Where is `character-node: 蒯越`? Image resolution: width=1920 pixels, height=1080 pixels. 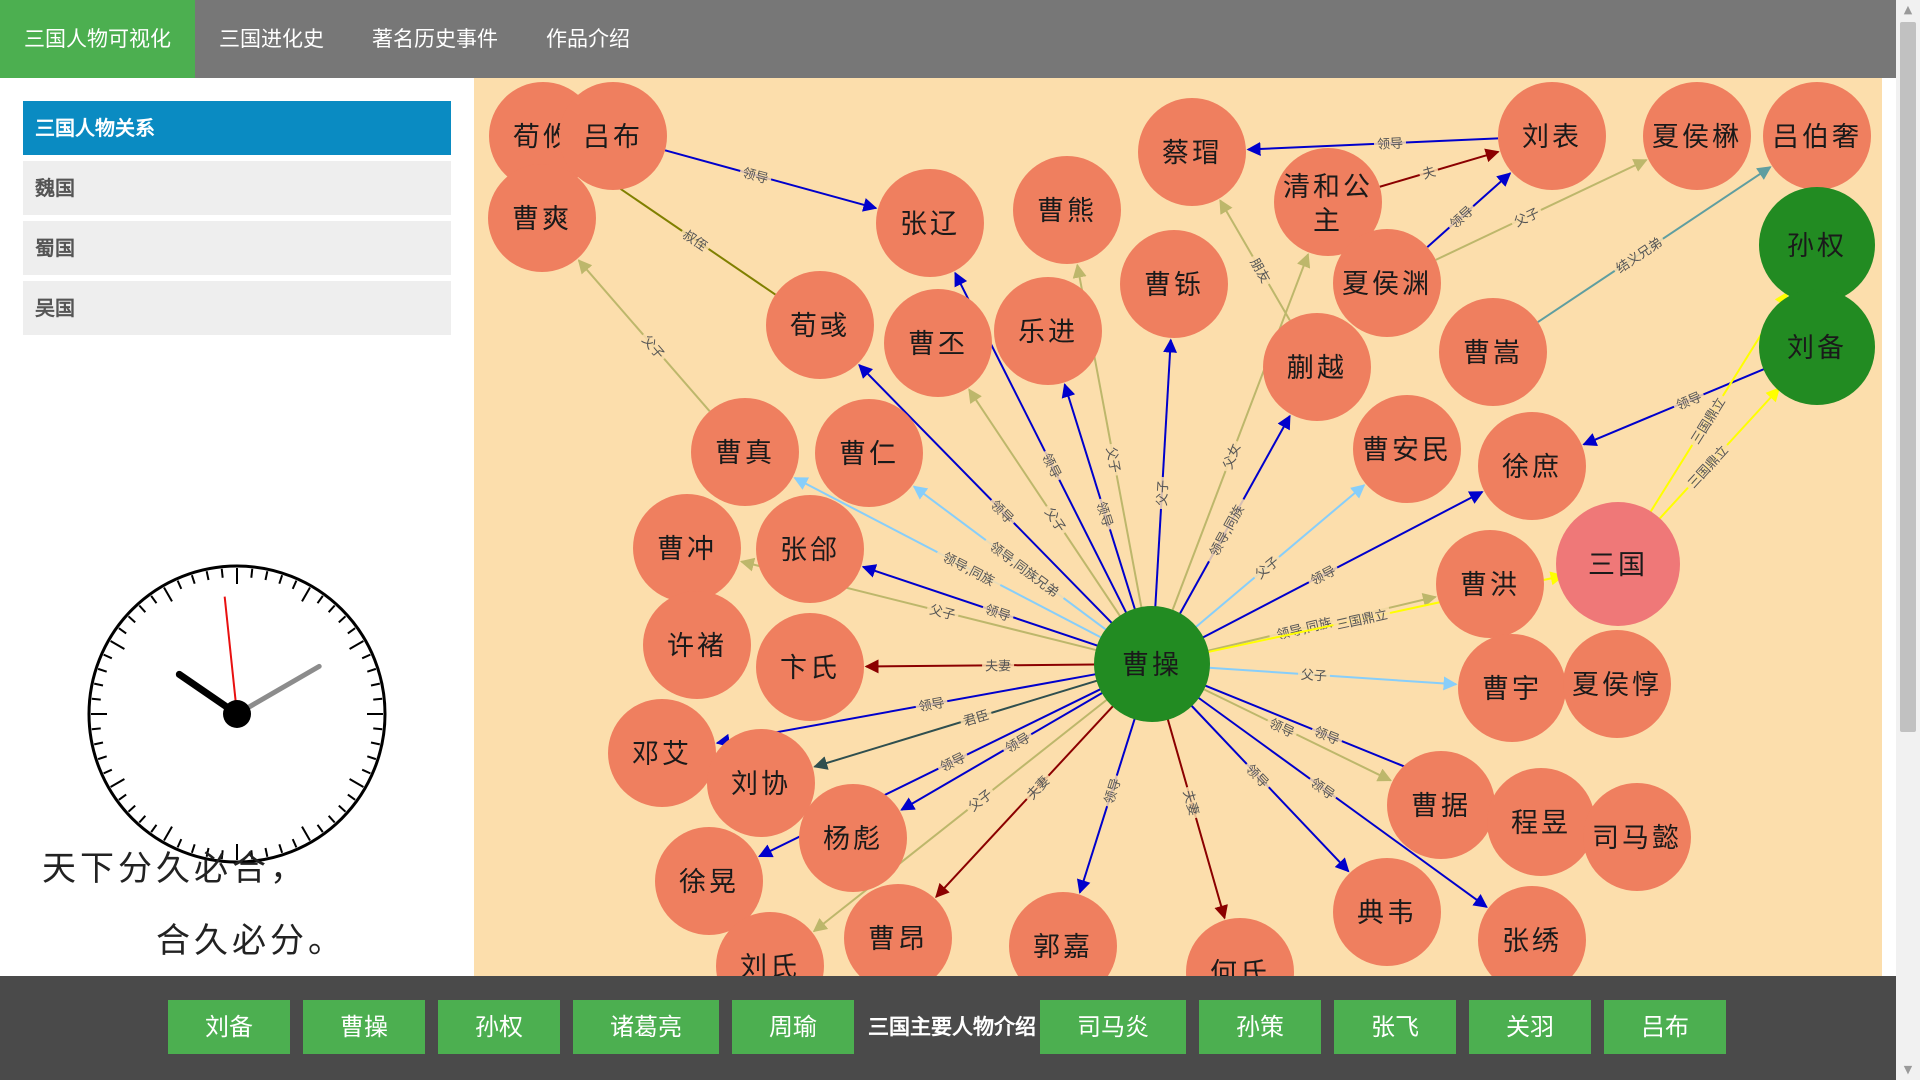
character-node: 蒯越 is located at coordinates (1317, 367).